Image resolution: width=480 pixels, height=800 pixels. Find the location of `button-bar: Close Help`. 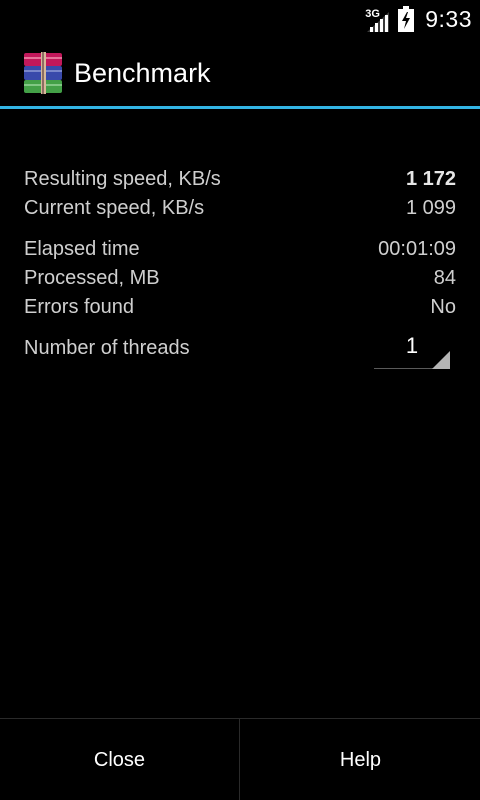

button-bar: Close Help is located at coordinates (240, 759).